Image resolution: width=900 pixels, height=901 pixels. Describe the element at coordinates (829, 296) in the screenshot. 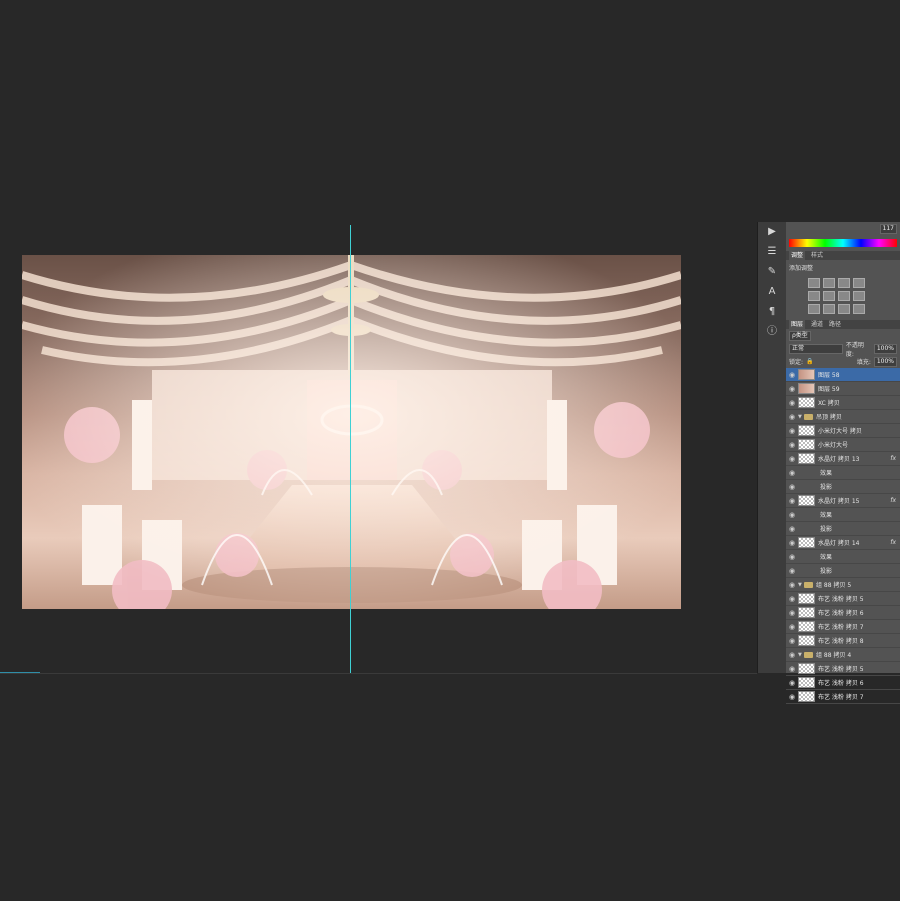

I see `hue-icon` at that location.